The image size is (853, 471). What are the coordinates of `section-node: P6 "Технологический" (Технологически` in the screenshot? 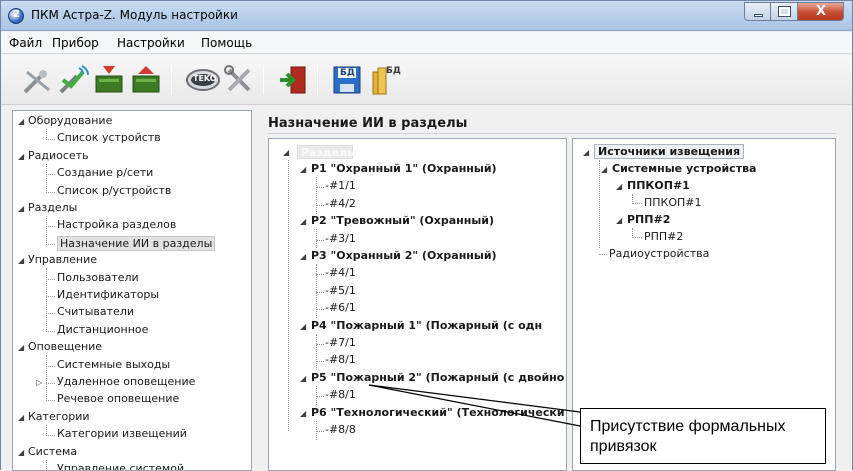 It's located at (438, 412).